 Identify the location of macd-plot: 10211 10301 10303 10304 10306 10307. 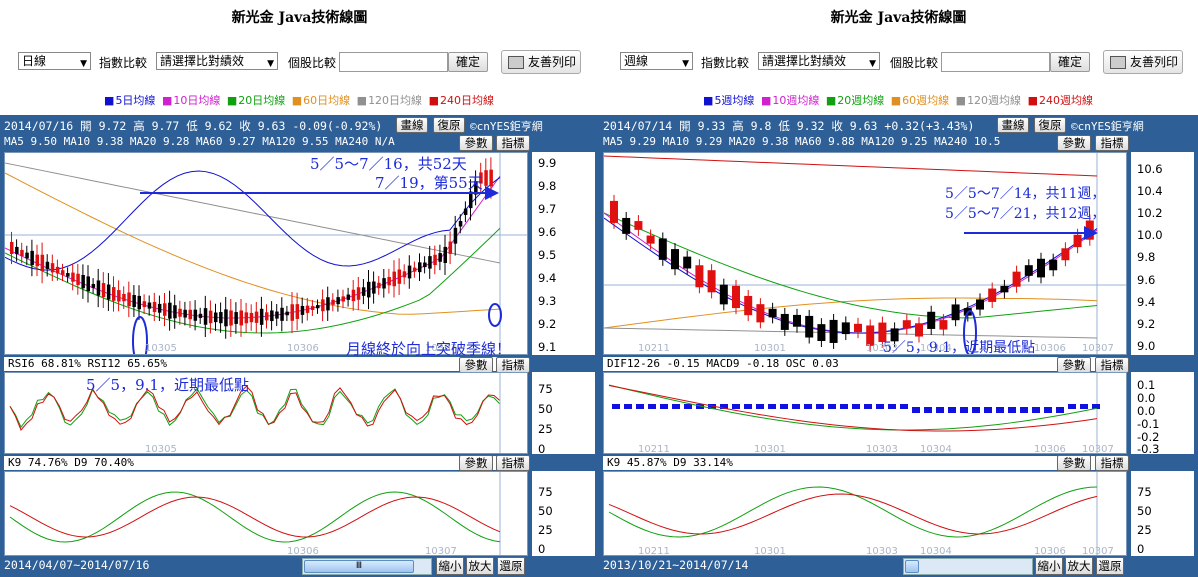
(865, 413).